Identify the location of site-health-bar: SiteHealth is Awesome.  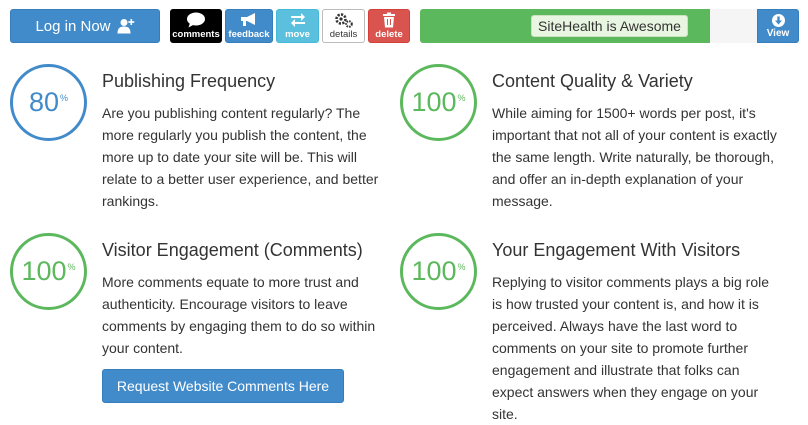
(588, 26).